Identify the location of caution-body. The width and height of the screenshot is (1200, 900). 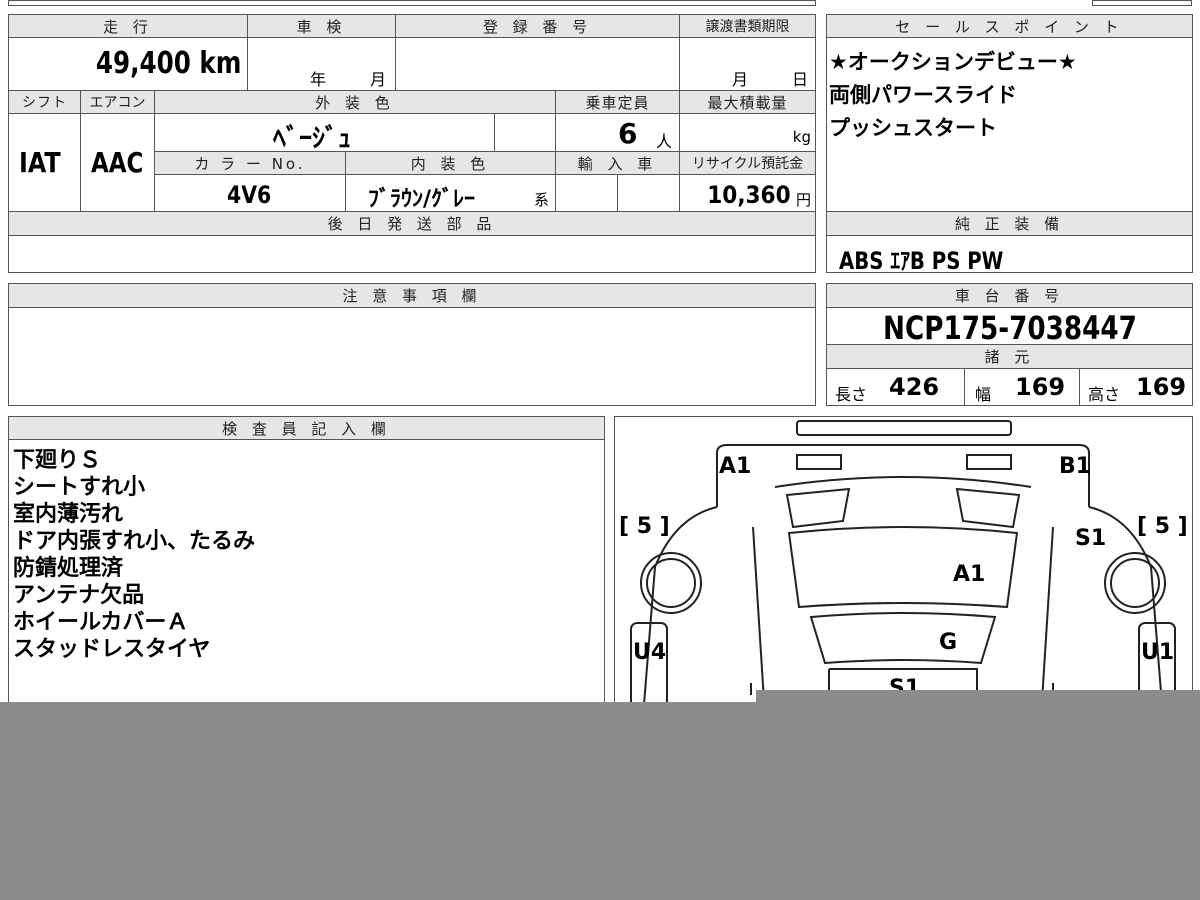
(412, 356).